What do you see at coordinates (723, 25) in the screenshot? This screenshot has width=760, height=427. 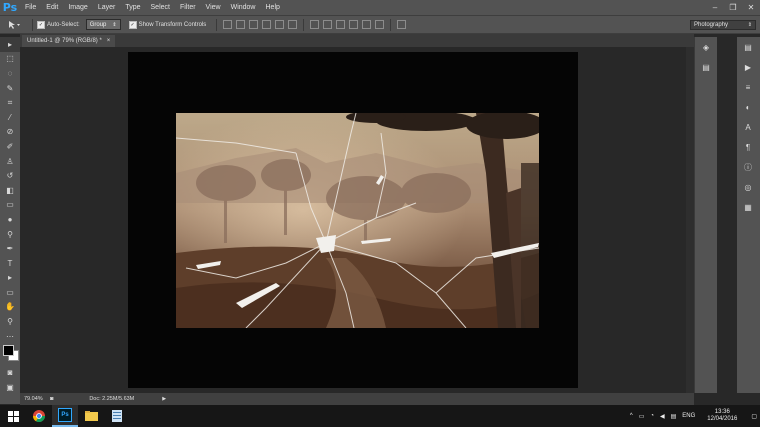 I see `workspace-dropdown: Photography ⇕` at bounding box center [723, 25].